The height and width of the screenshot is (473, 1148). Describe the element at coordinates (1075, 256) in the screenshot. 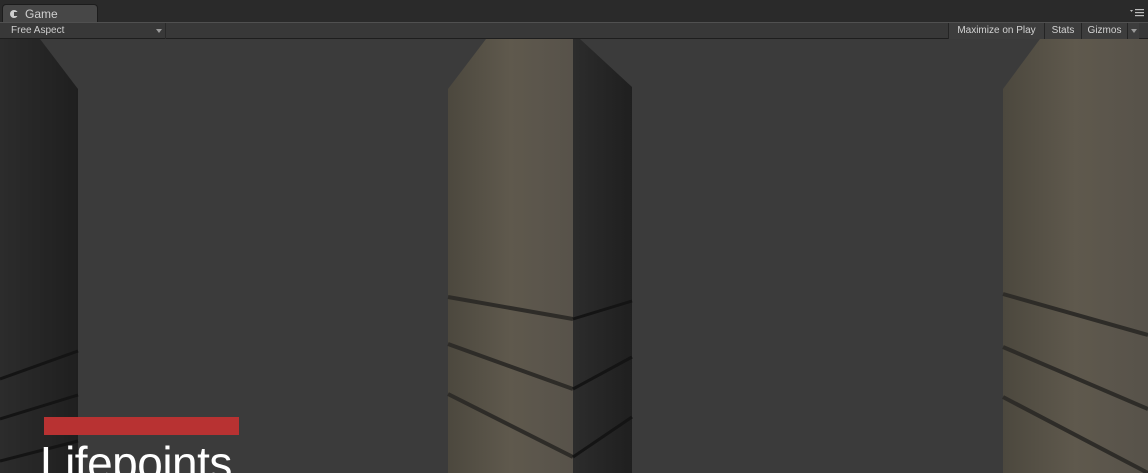

I see `right-pillar` at that location.